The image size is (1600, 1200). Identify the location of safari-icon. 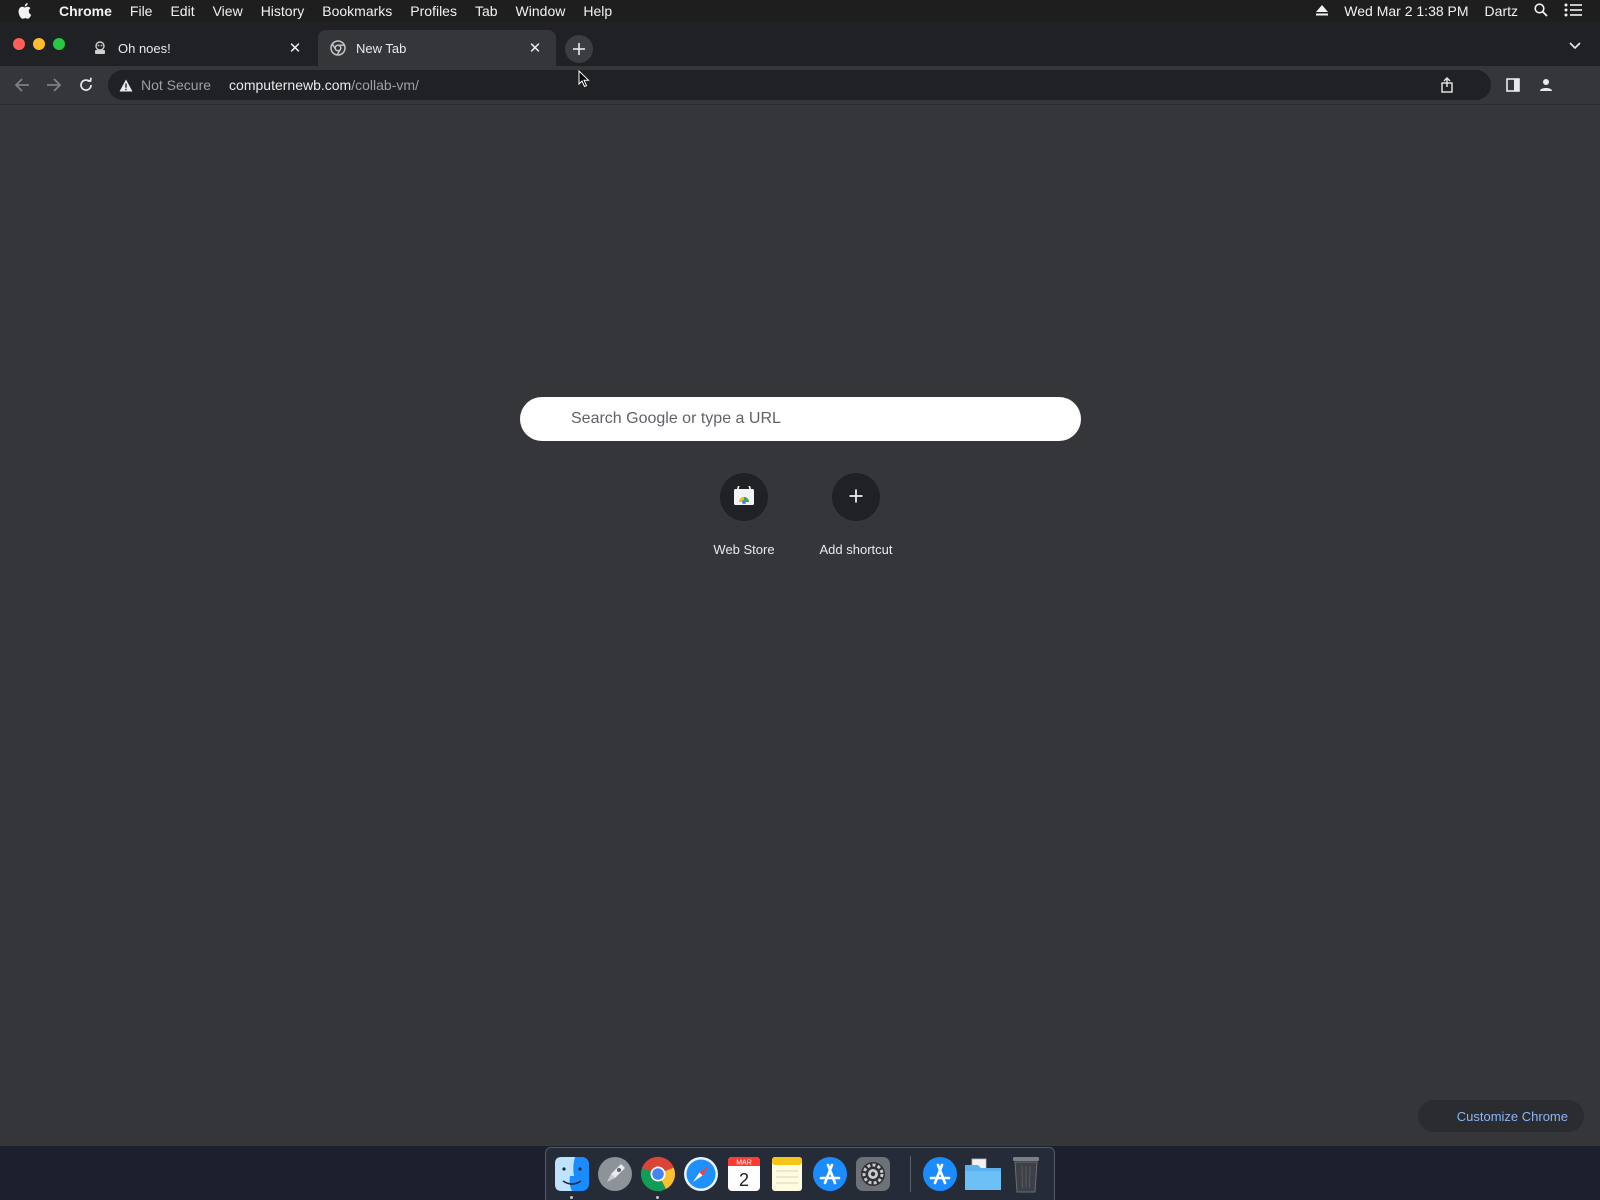
(701, 1174).